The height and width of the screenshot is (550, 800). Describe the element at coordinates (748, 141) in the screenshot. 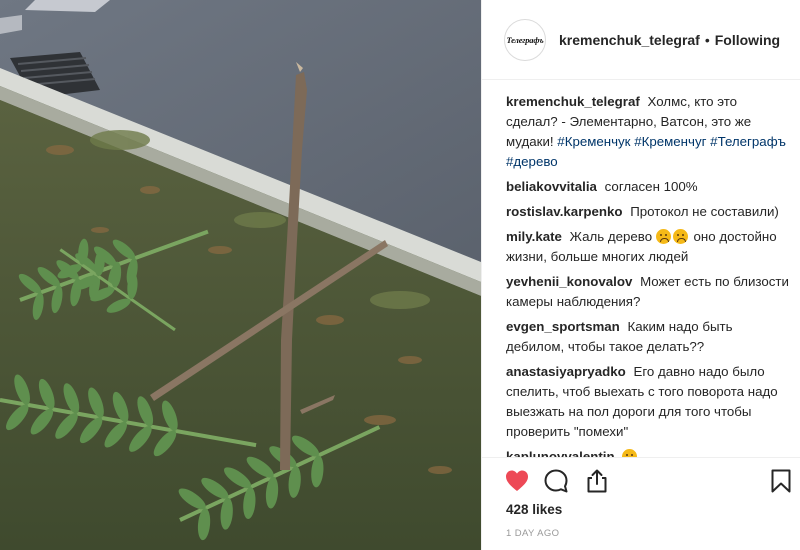

I see `hashtag: #Телеграфъ` at that location.